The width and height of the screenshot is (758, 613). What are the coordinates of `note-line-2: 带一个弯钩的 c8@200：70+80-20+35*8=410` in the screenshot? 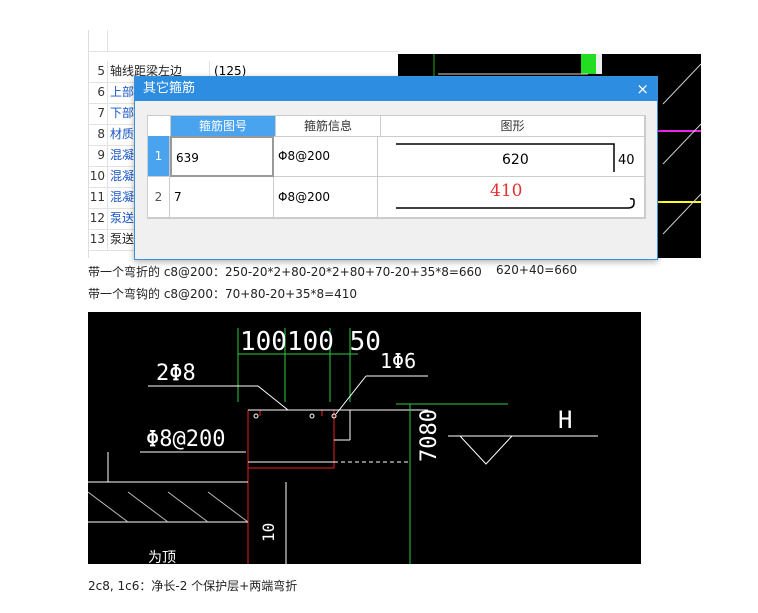 It's located at (223, 294).